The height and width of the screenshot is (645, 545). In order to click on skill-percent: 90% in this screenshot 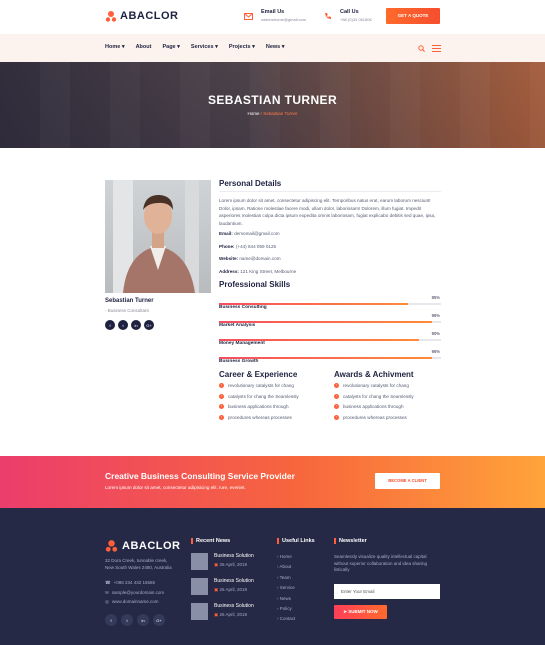, I will do `click(435, 333)`.